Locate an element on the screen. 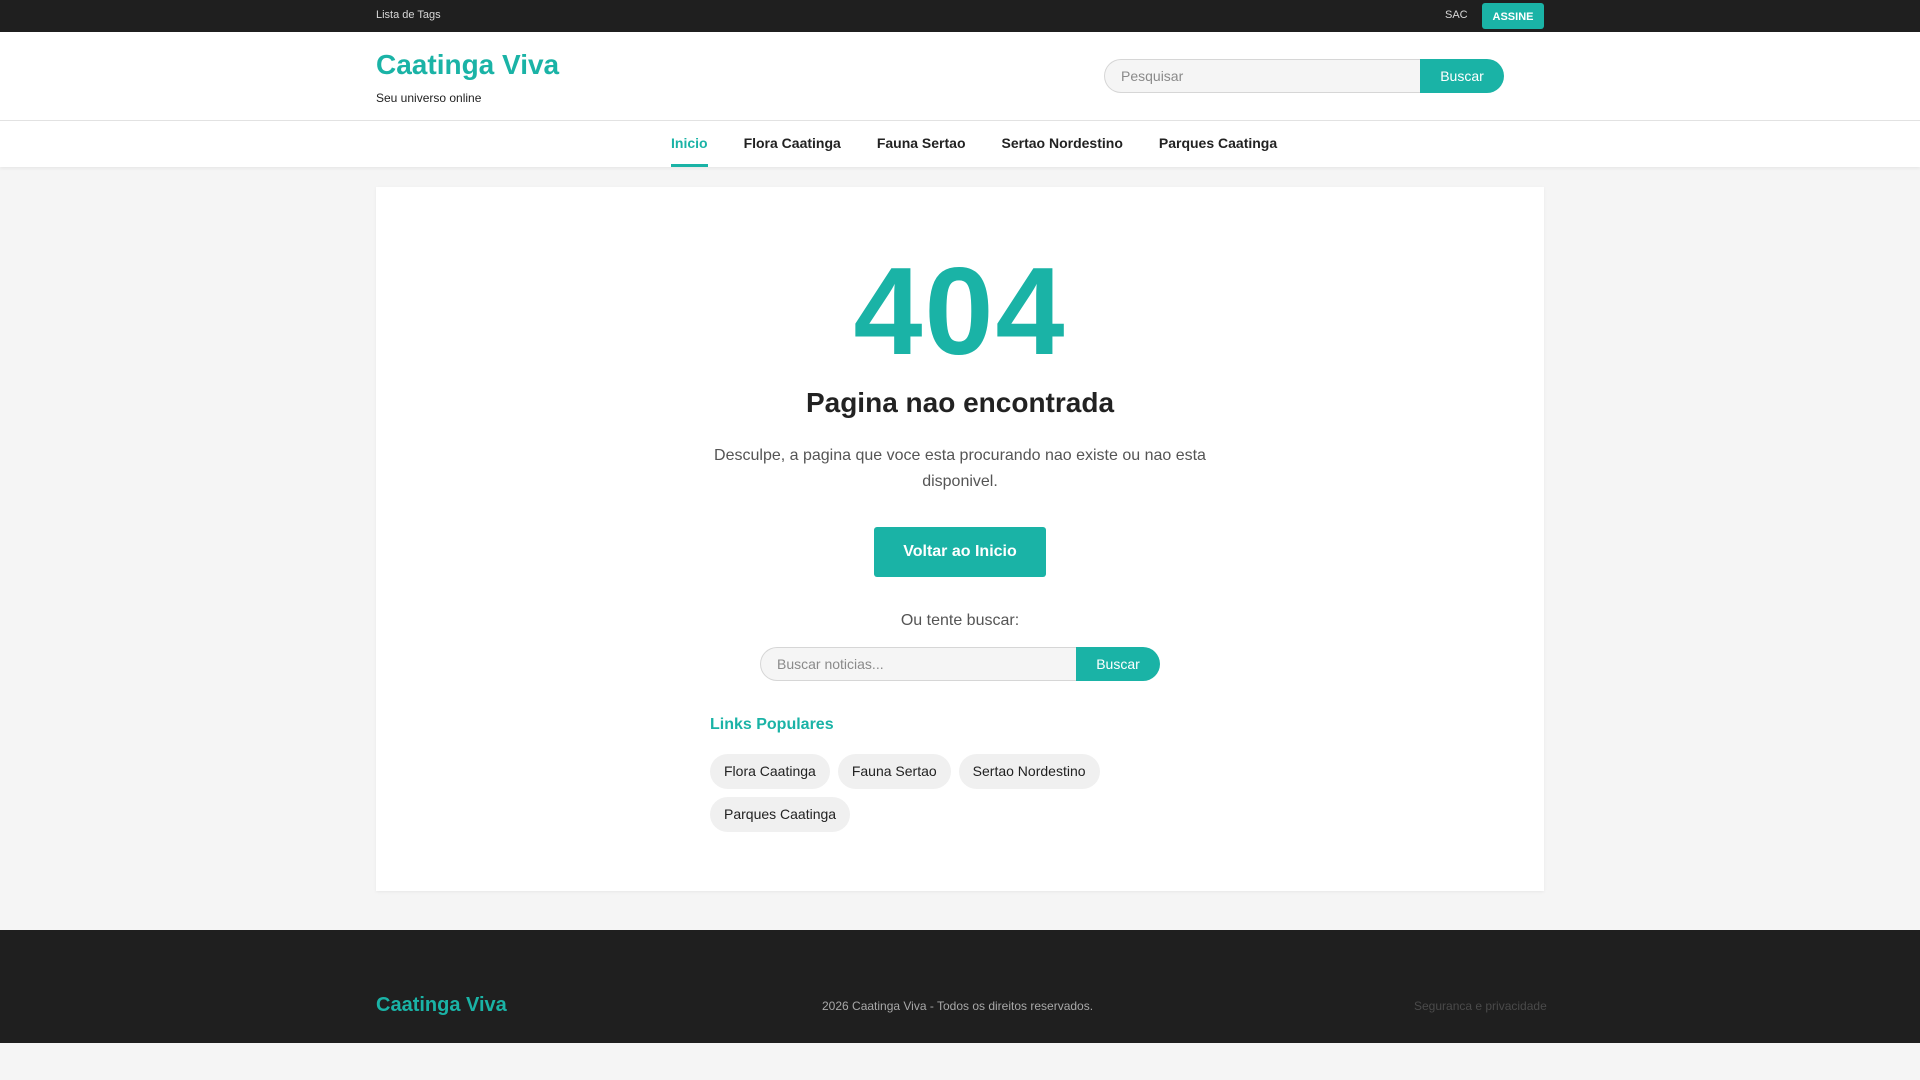 Image resolution: width=1920 pixels, height=1080 pixels. subscribe-button: ASSINE is located at coordinates (1513, 16).